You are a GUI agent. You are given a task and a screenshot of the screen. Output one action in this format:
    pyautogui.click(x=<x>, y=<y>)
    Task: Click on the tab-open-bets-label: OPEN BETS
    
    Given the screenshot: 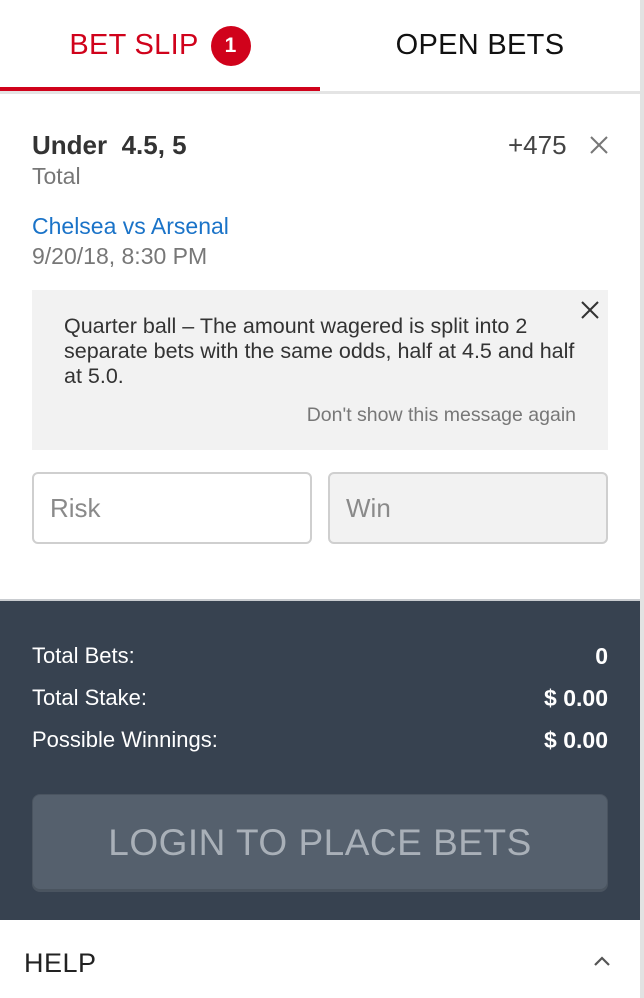 What is the action you would take?
    pyautogui.click(x=480, y=45)
    